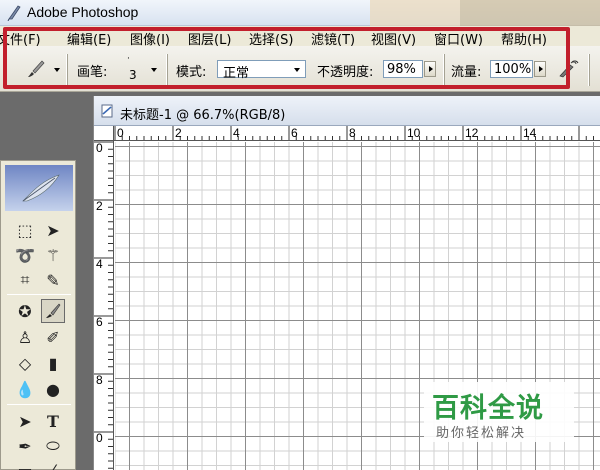 This screenshot has height=470, width=600. I want to click on eraser-tool-icon: ◇, so click(25, 363).